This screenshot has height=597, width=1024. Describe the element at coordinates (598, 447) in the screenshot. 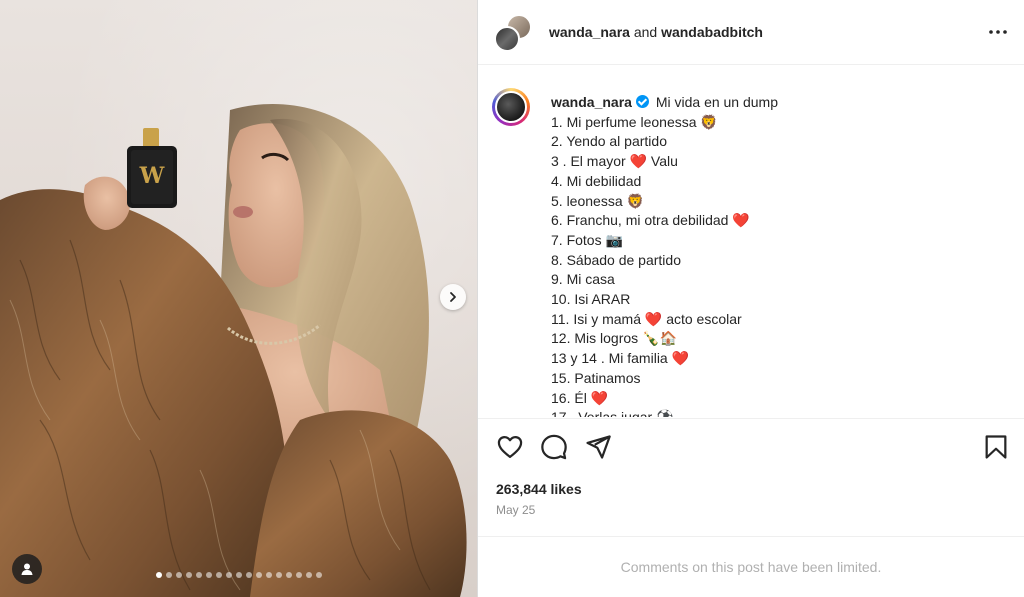

I see `share-icon` at that location.